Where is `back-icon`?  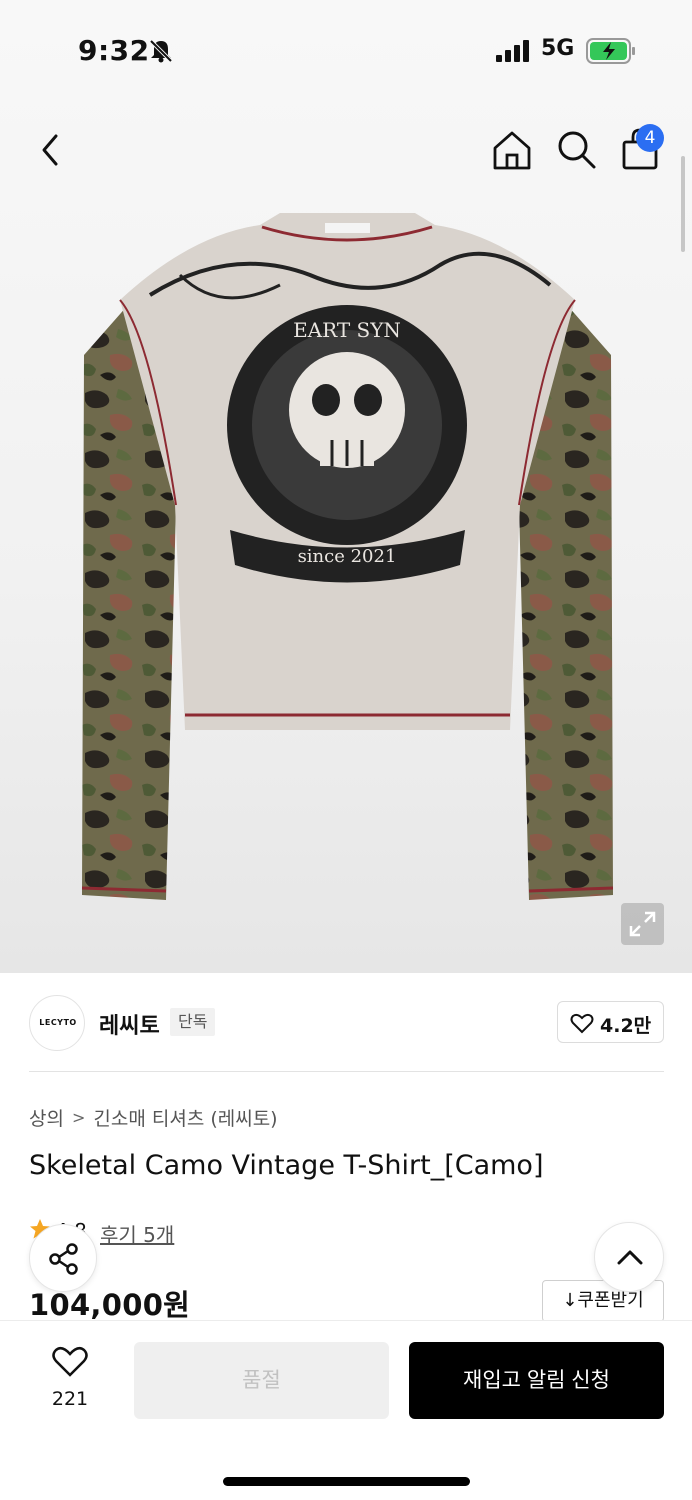 back-icon is located at coordinates (51, 150).